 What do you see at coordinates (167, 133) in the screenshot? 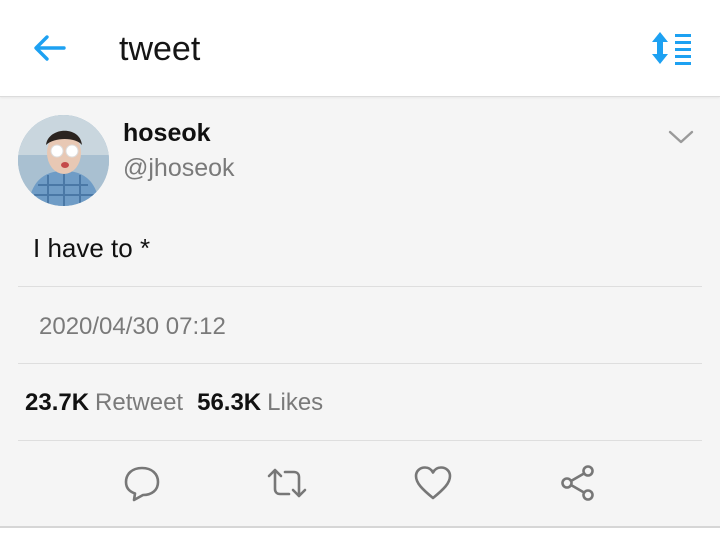
I see `display-name: hoseok` at bounding box center [167, 133].